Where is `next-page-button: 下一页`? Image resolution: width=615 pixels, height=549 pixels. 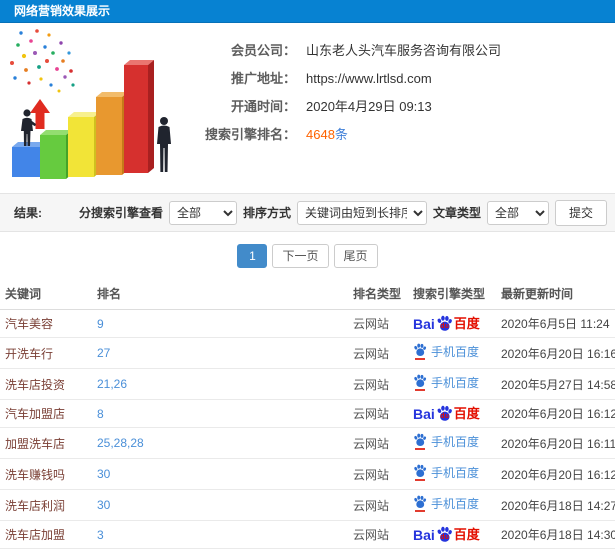
next-page-button: 下一页 is located at coordinates (300, 256).